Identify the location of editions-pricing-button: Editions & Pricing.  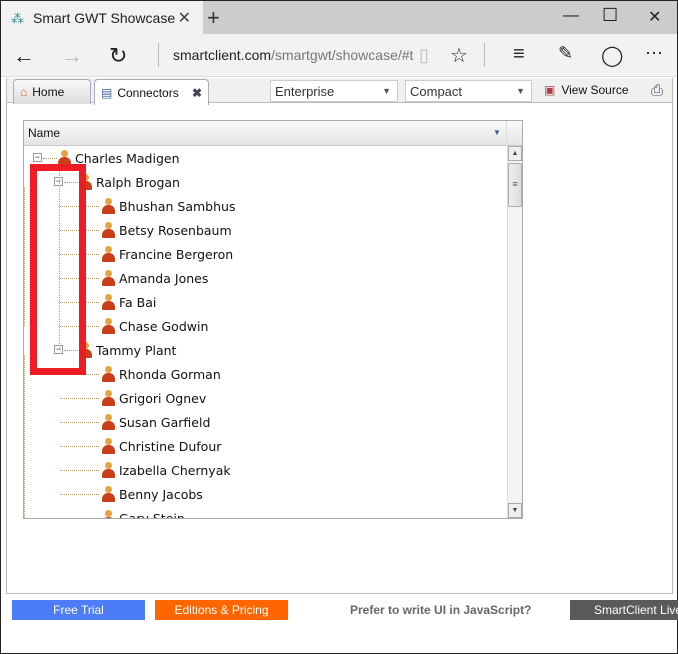
(221, 610).